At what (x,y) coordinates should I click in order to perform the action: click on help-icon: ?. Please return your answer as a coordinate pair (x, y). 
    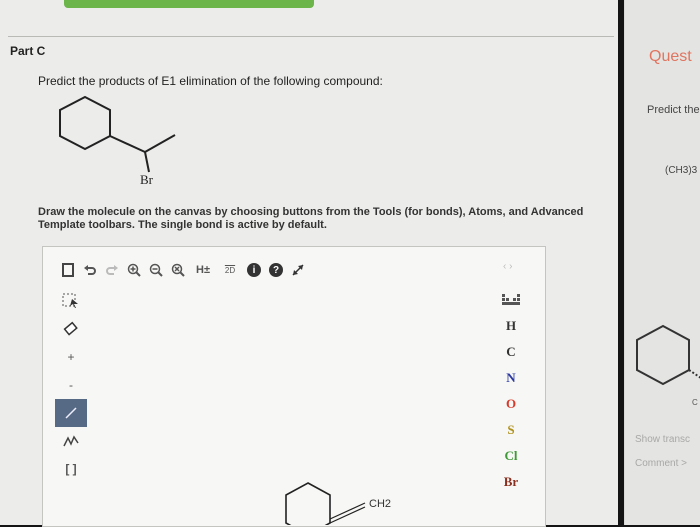
    Looking at the image, I should click on (276, 270).